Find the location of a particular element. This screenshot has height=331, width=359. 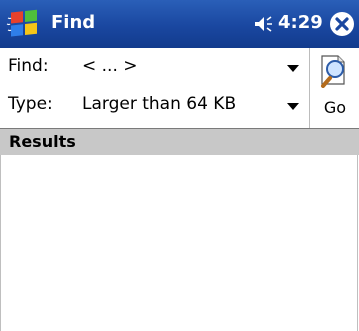

title-bar: Find 4:29 is located at coordinates (179, 24).